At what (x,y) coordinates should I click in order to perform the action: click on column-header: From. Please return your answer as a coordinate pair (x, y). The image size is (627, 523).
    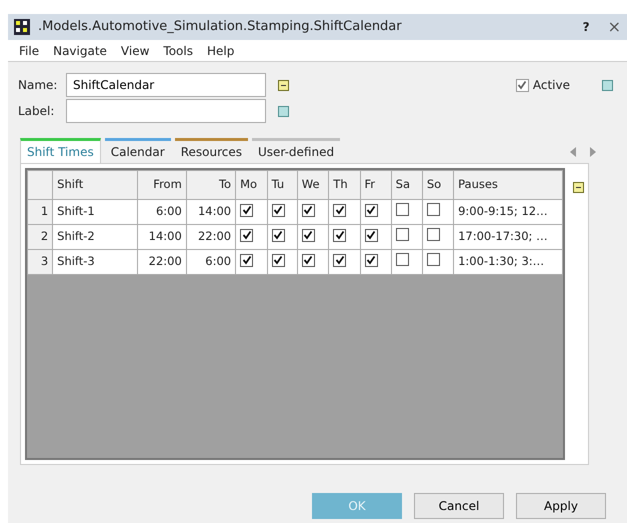
    Looking at the image, I should click on (161, 185).